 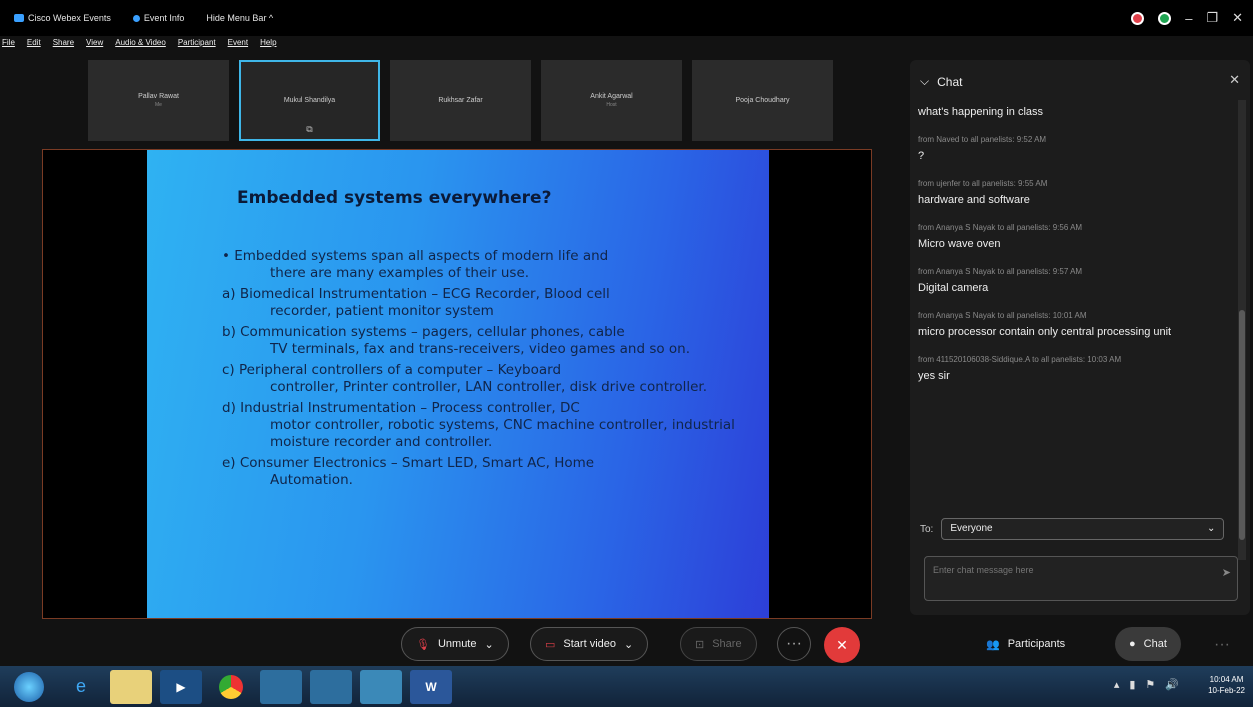 I want to click on network-icon: ▮, so click(x=1132, y=684).